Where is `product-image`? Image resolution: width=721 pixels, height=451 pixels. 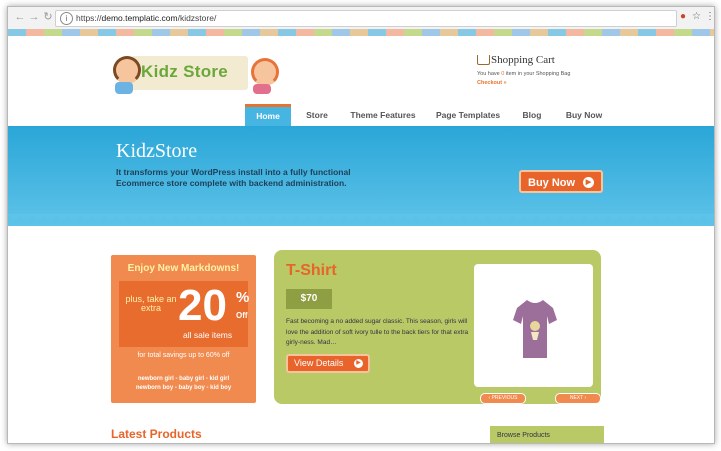 product-image is located at coordinates (533, 325).